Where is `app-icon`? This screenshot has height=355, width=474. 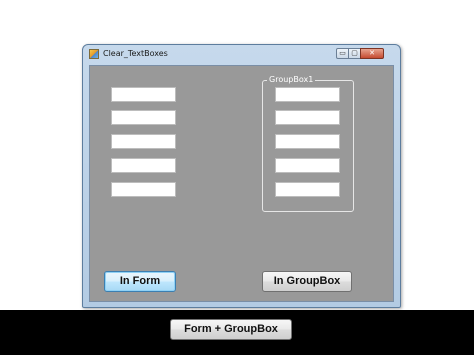
app-icon is located at coordinates (94, 54).